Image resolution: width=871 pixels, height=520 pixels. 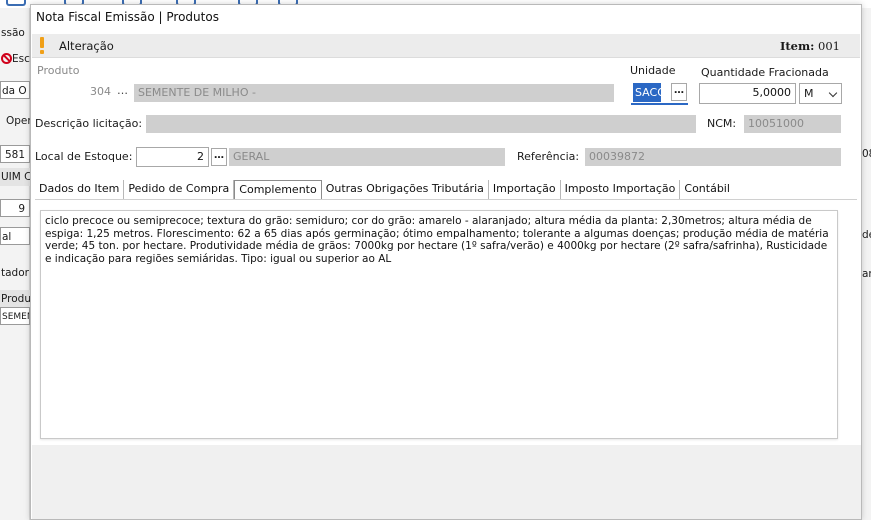 I want to click on referencia-label: Referência:, so click(x=548, y=156).